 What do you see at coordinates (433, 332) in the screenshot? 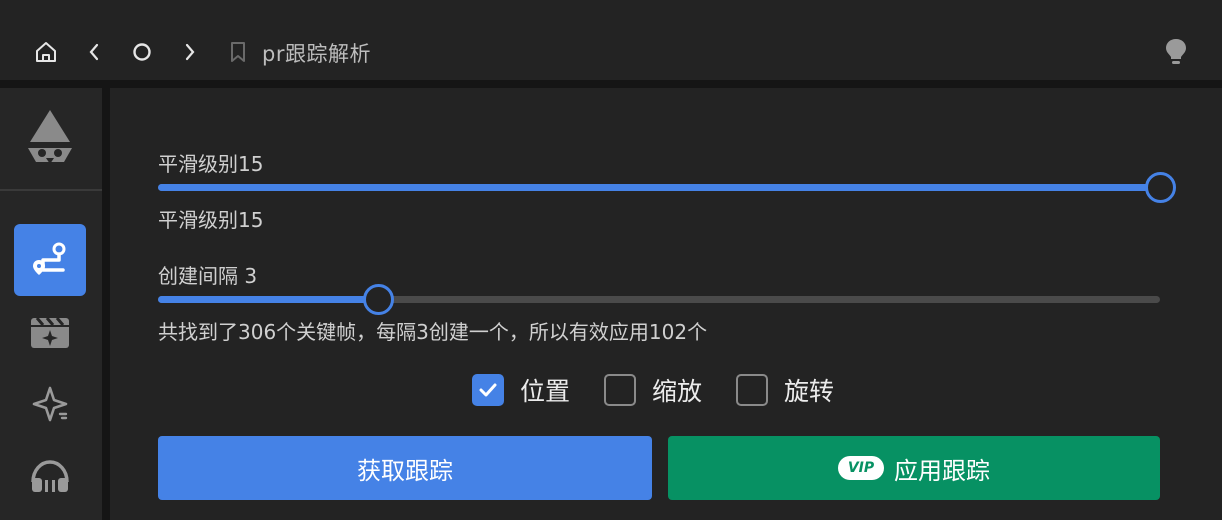
I see `keyframe-summary: 共找到了306个关键帧，每隔3创建一个，所以有效应用102个` at bounding box center [433, 332].